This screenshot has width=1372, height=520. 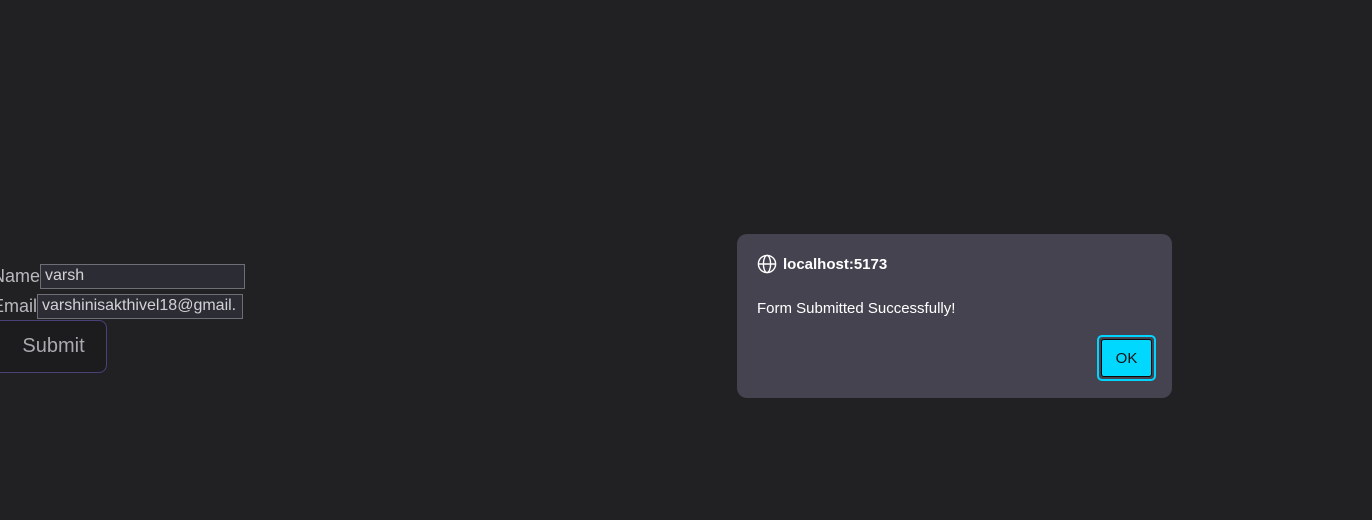 I want to click on name-row: Name, so click(x=123, y=276).